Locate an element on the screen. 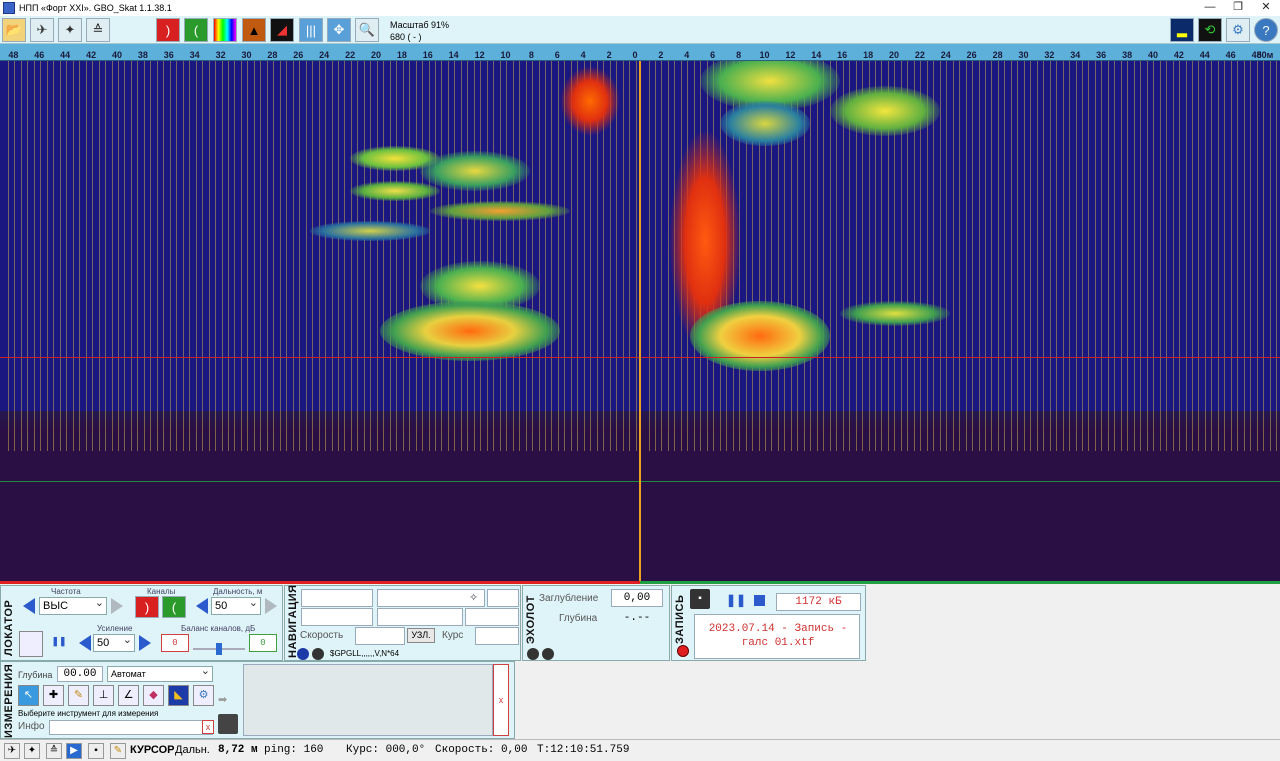 The height and width of the screenshot is (761, 1280). port-channel-bar is located at coordinates (320, 582).